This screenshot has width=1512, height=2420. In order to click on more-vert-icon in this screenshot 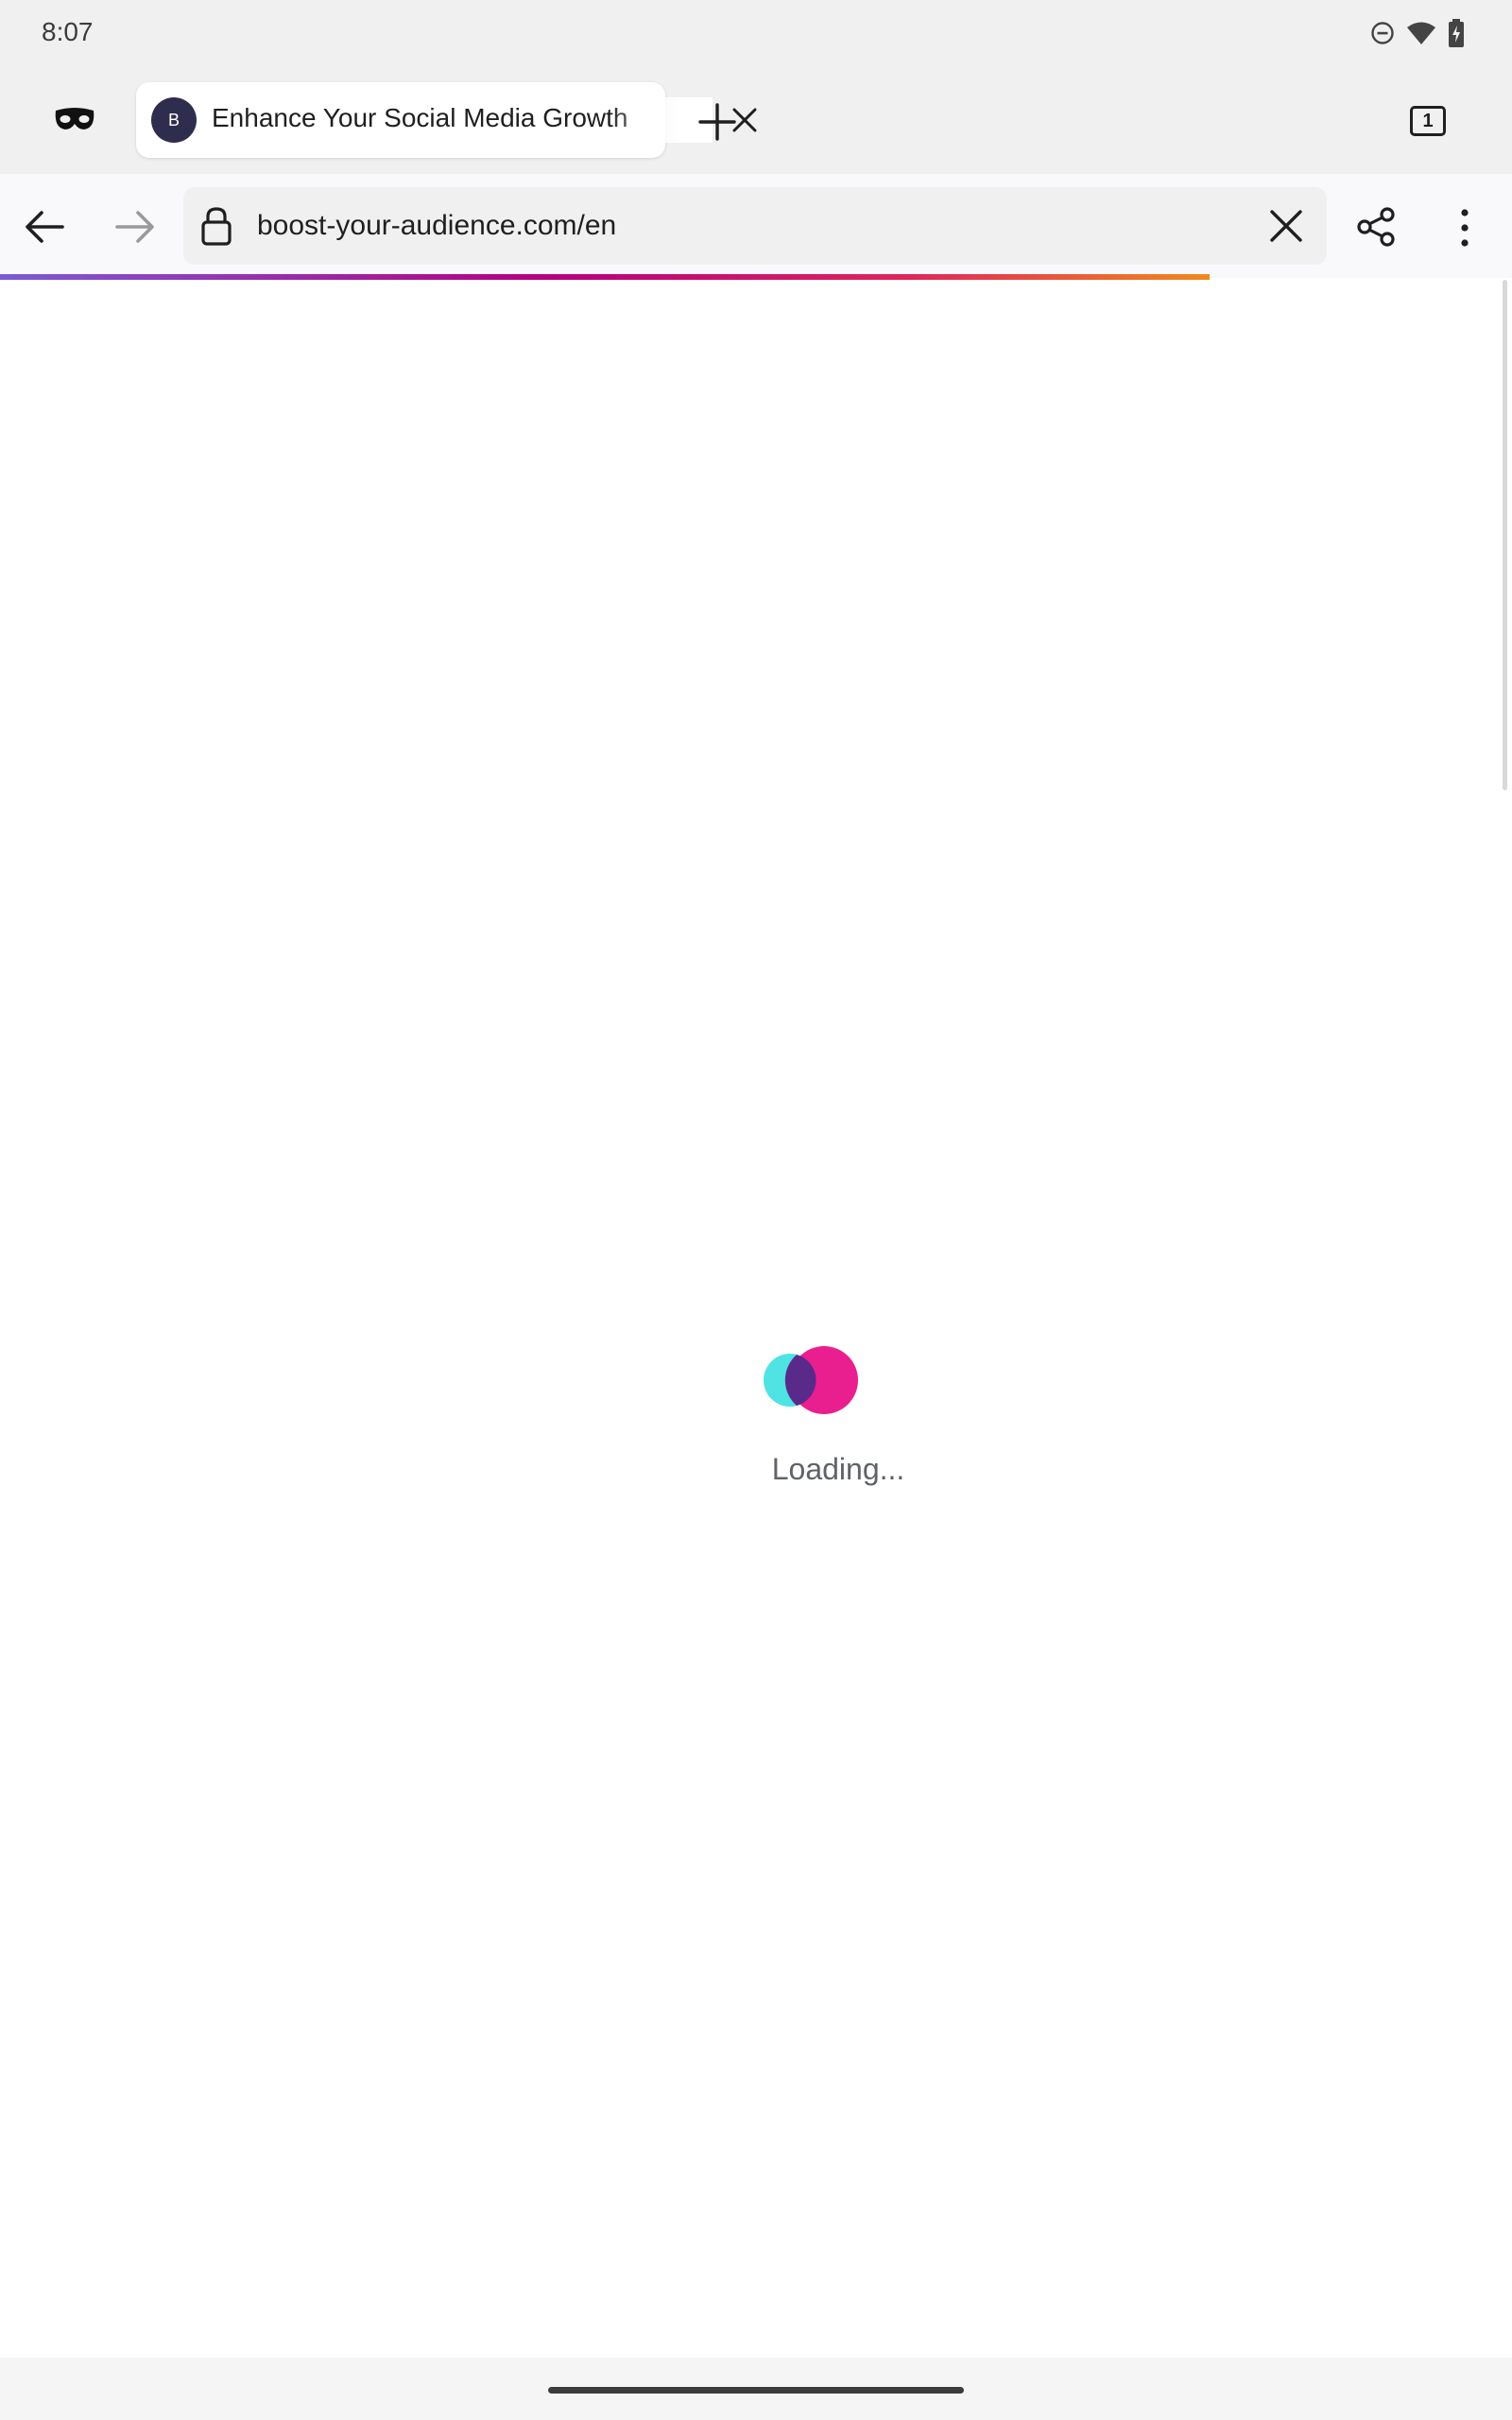, I will do `click(1464, 228)`.